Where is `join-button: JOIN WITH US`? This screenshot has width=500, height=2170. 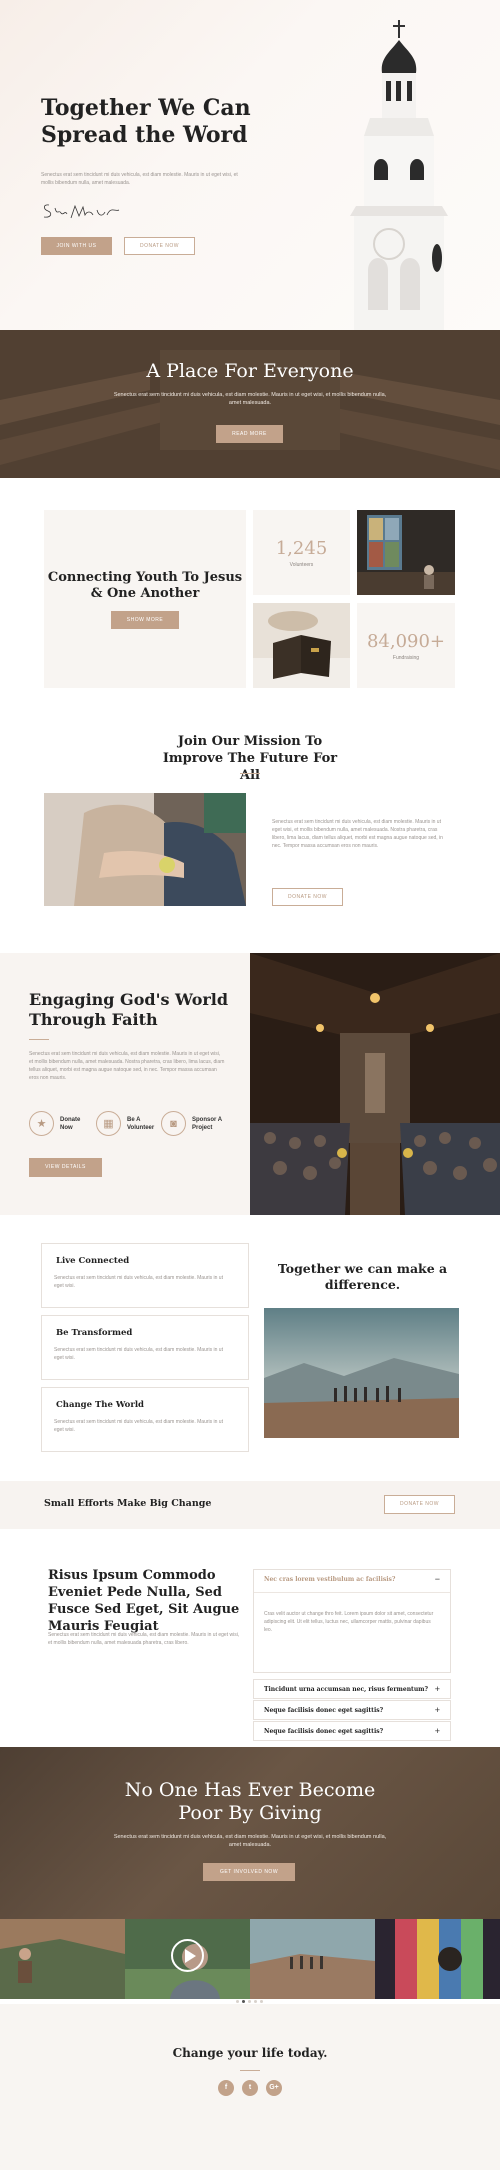
join-button: JOIN WITH US is located at coordinates (76, 246).